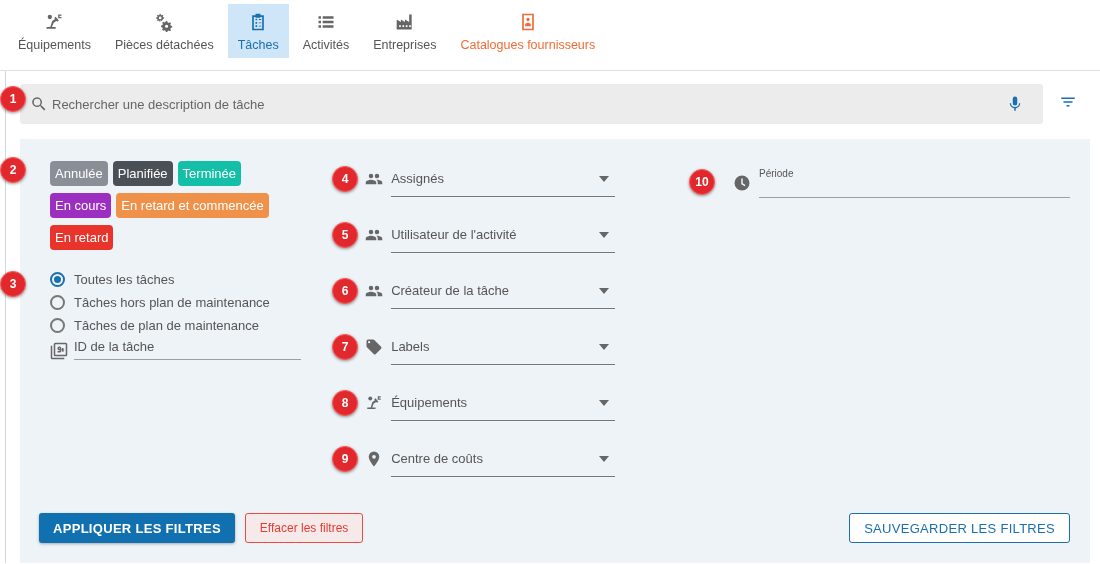 This screenshot has height=564, width=1100. What do you see at coordinates (345, 235) in the screenshot?
I see `number-badge: 5` at bounding box center [345, 235].